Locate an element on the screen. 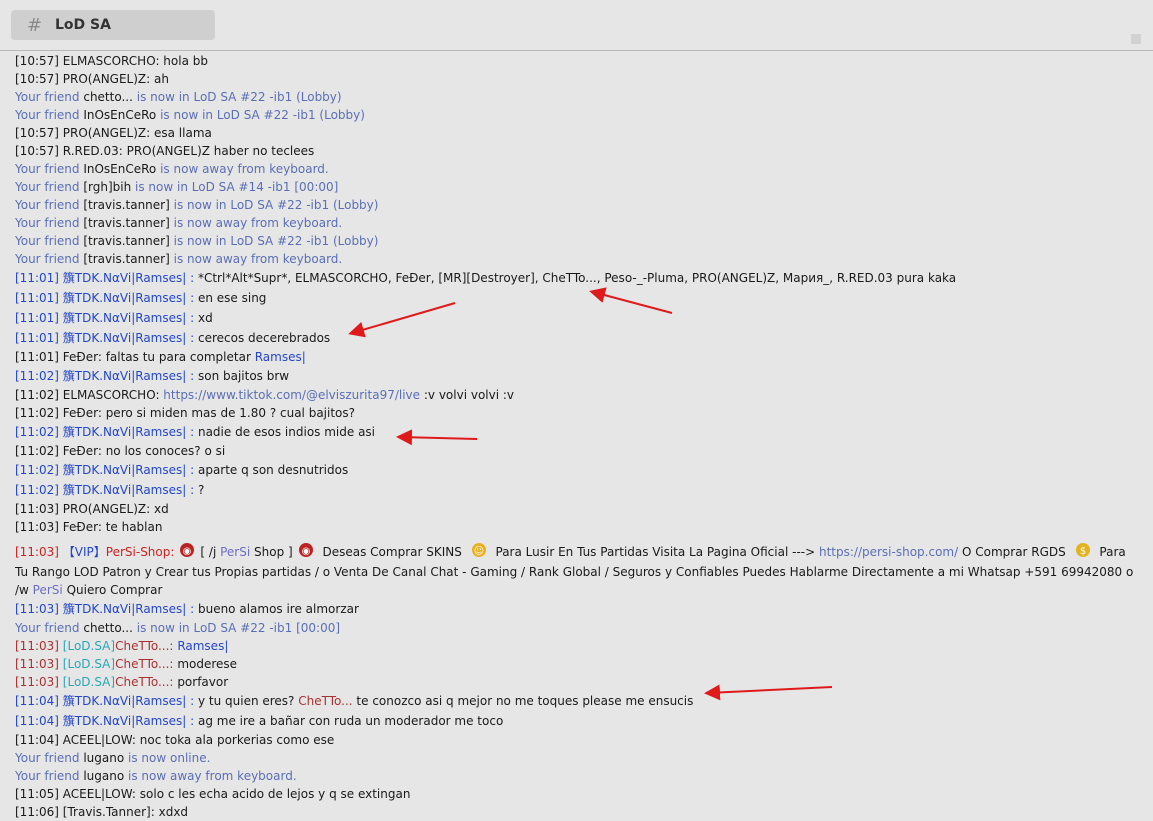 This screenshot has height=821, width=1153. chat-line: [11:06] [Travis.Tanner]: xdxd is located at coordinates (578, 812).